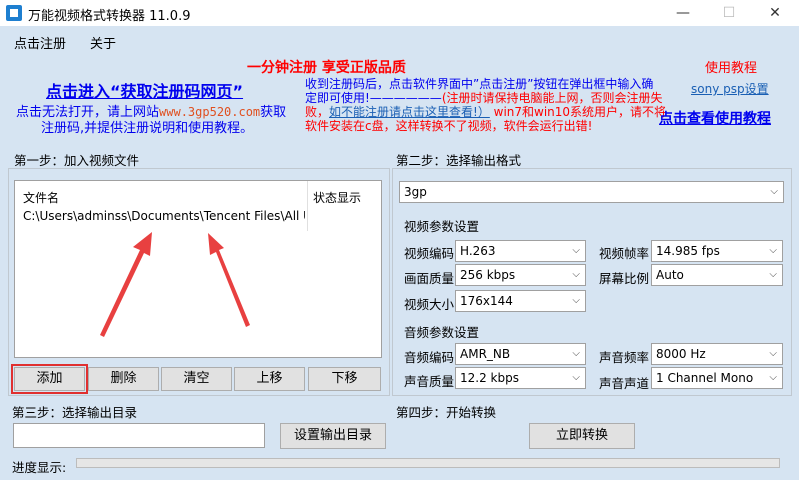  Describe the element at coordinates (123, 379) in the screenshot. I see `delete-button: 删除` at that location.